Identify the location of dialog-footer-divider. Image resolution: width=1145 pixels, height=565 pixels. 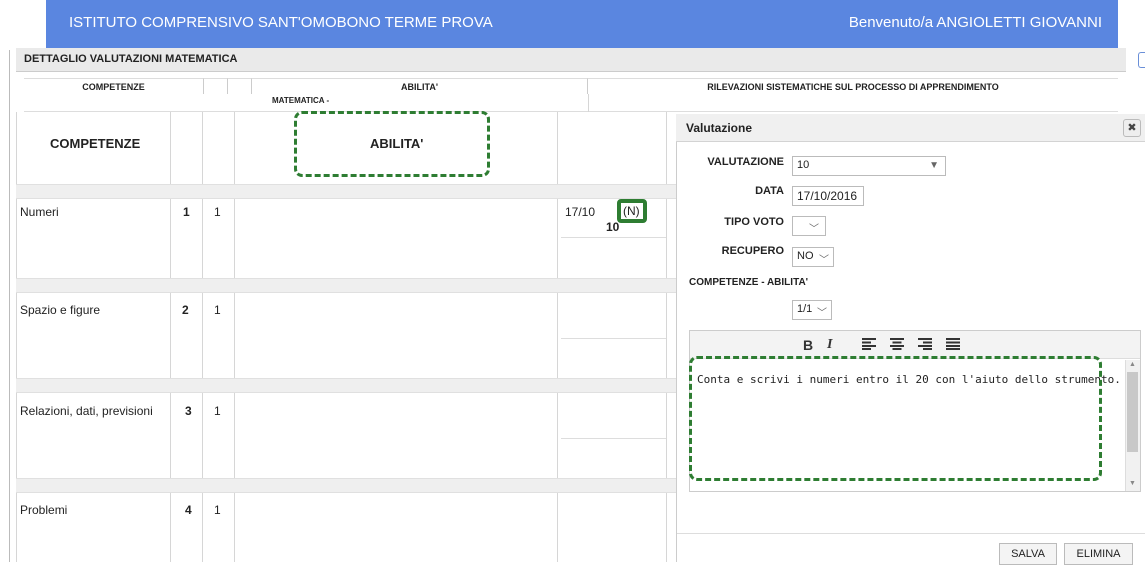
(911, 533).